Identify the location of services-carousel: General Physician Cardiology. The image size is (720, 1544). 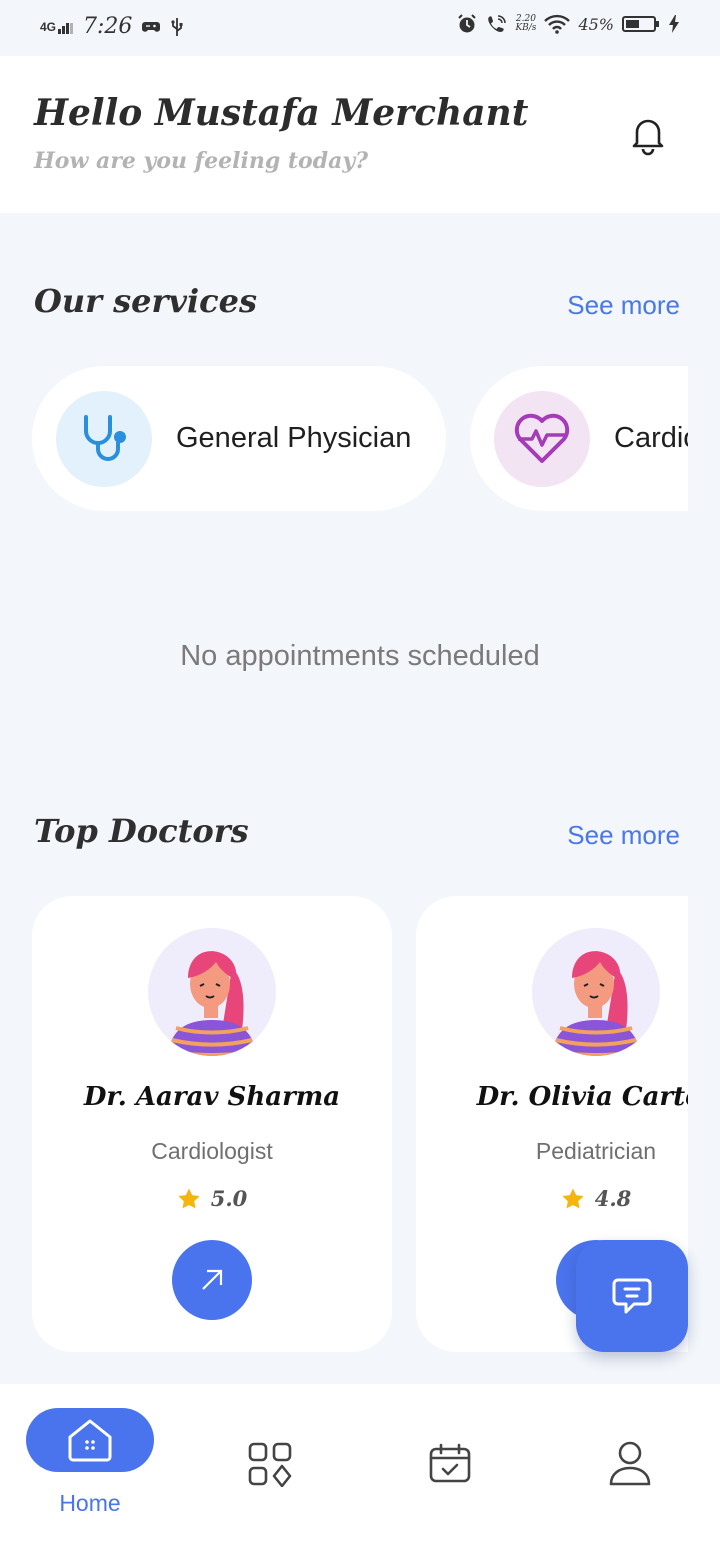
(360, 438).